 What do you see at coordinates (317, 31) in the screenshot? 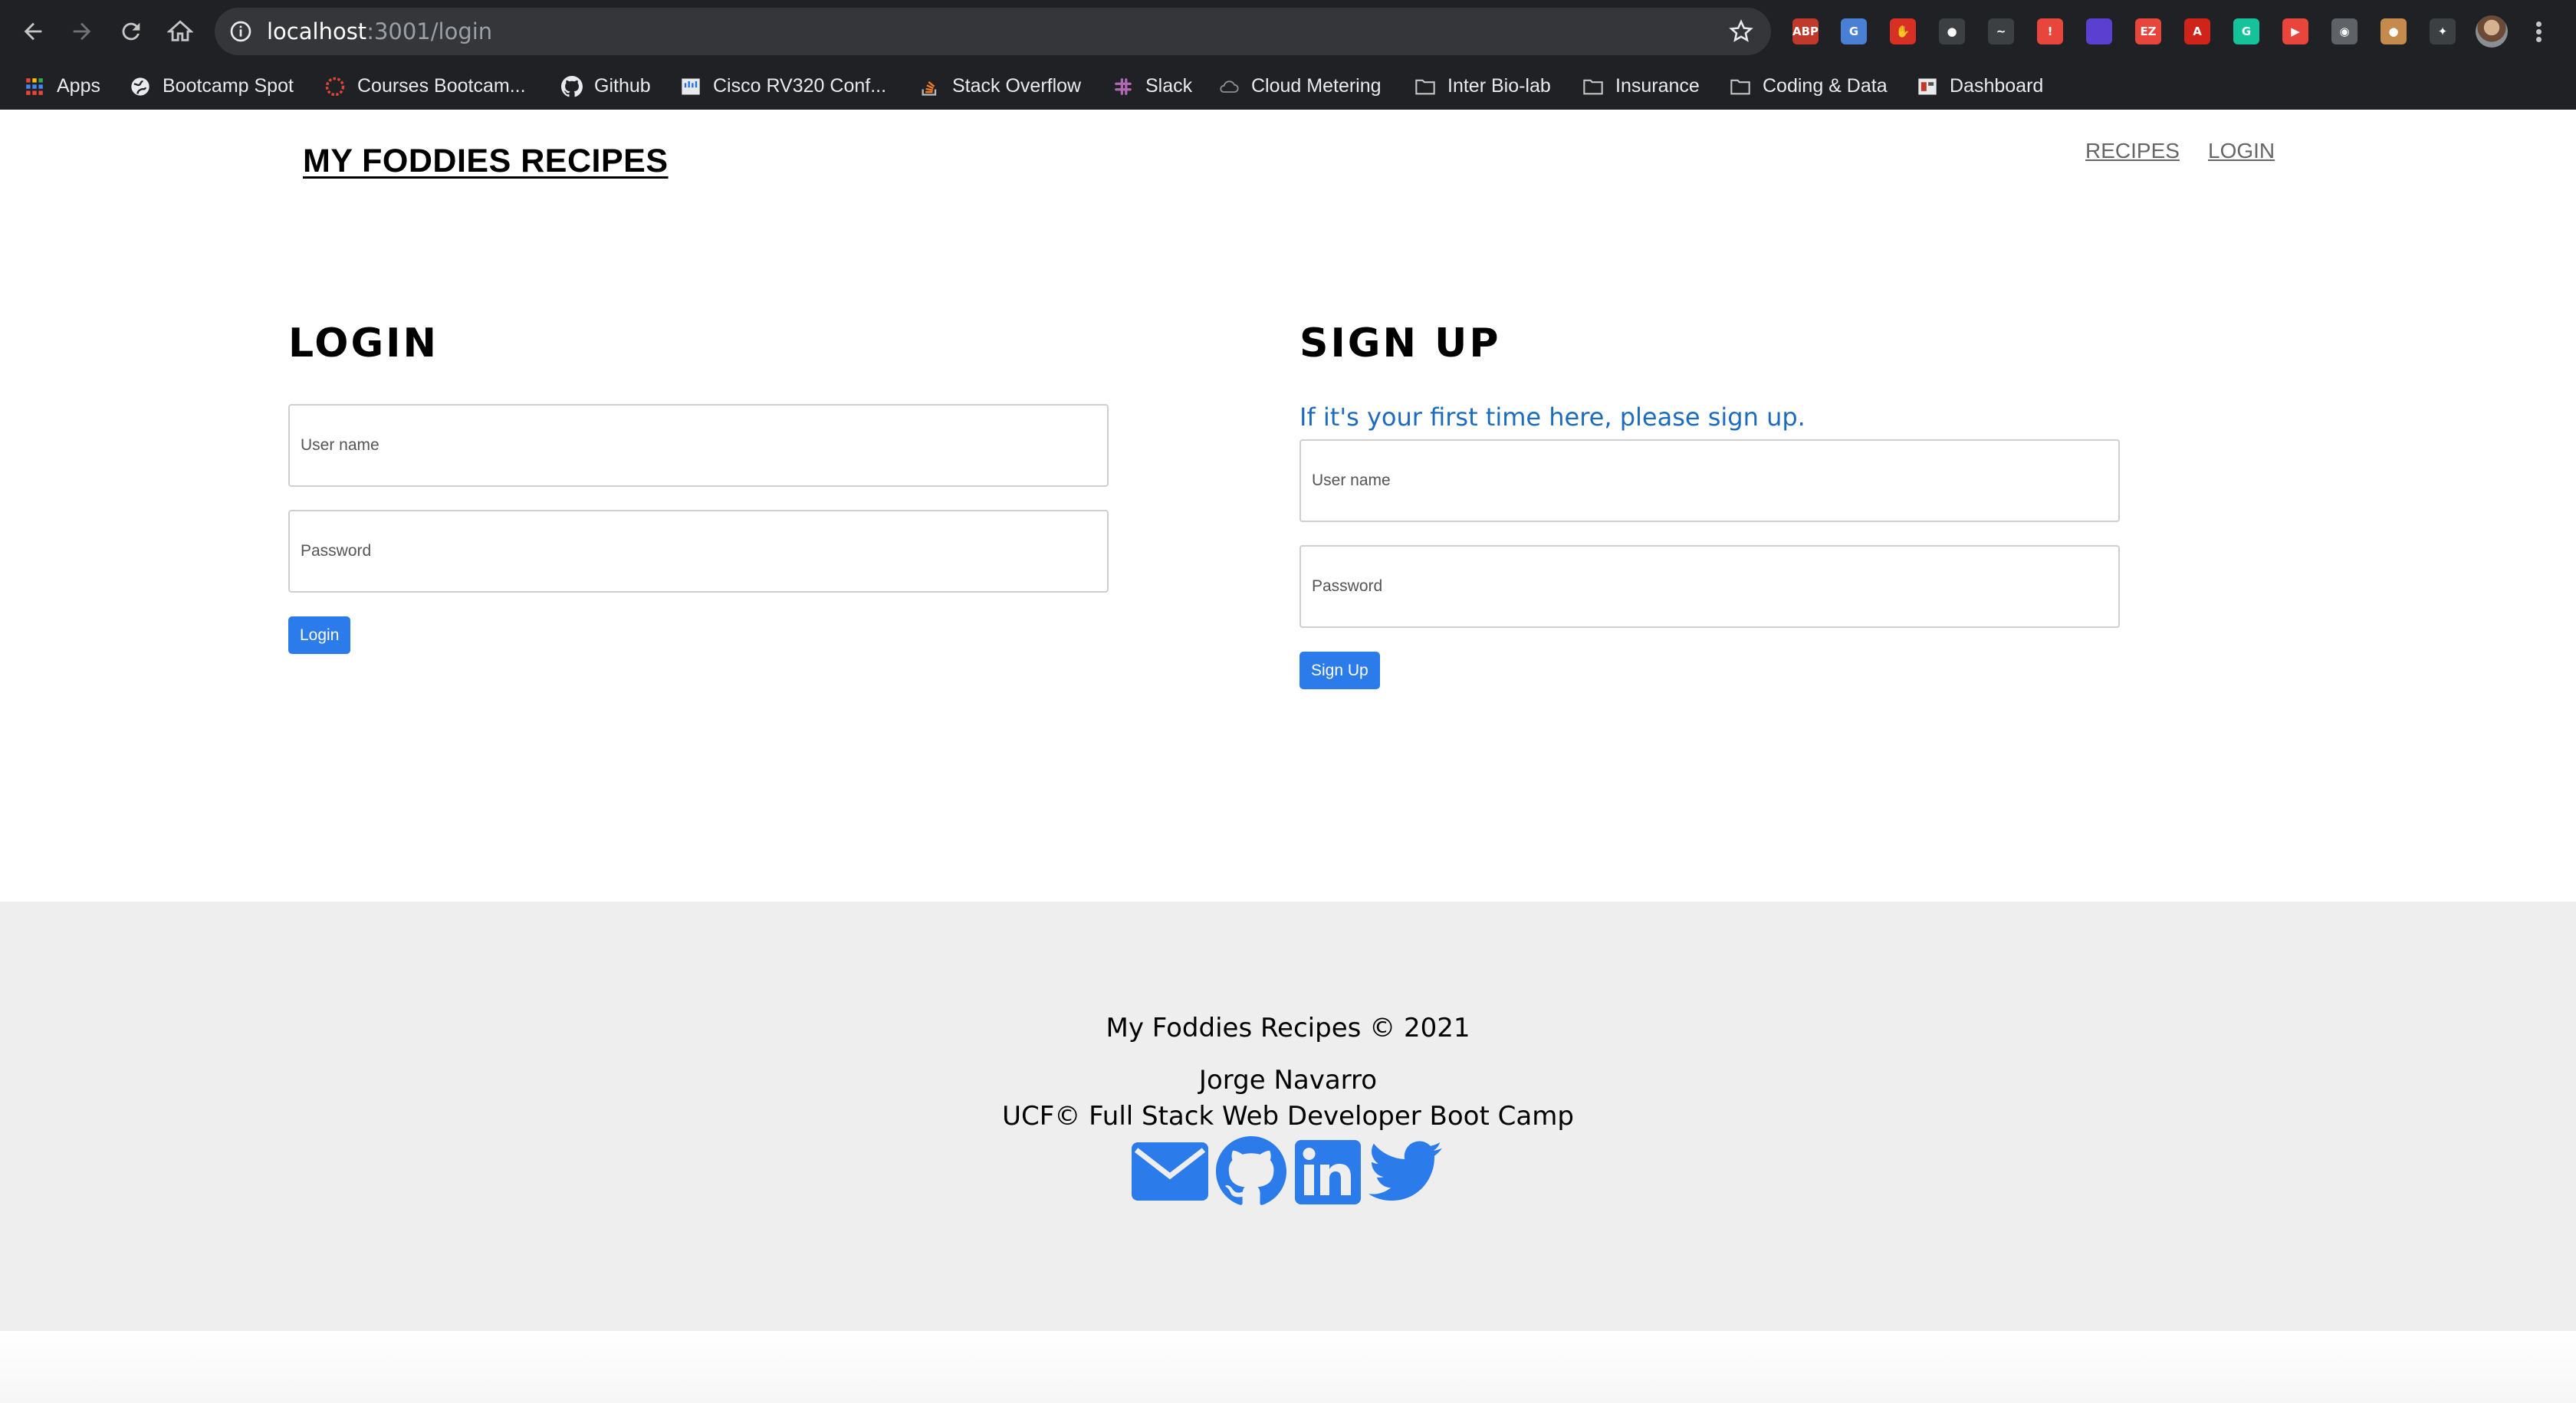
I see `url-host: localhost` at bounding box center [317, 31].